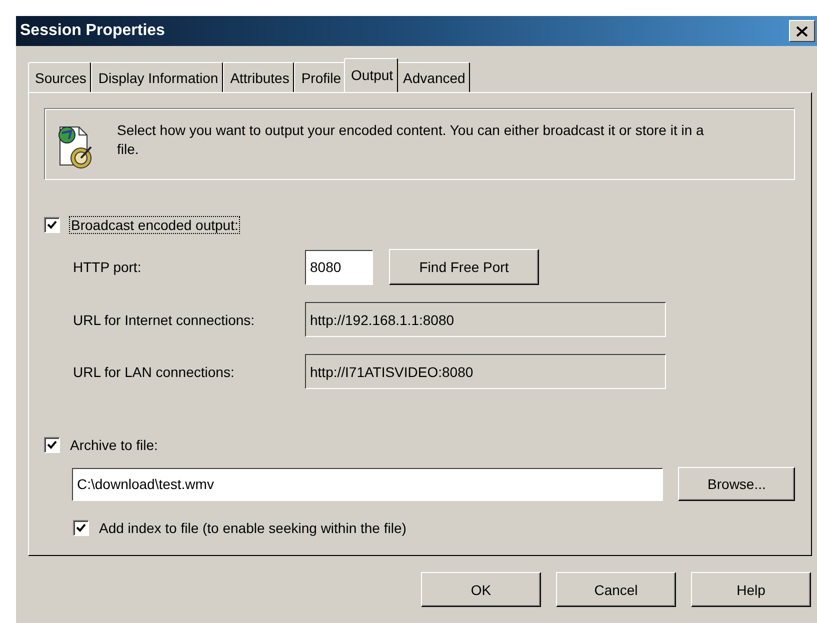 This screenshot has width=817, height=623. Describe the element at coordinates (751, 589) in the screenshot. I see `dialog-button: Help` at that location.